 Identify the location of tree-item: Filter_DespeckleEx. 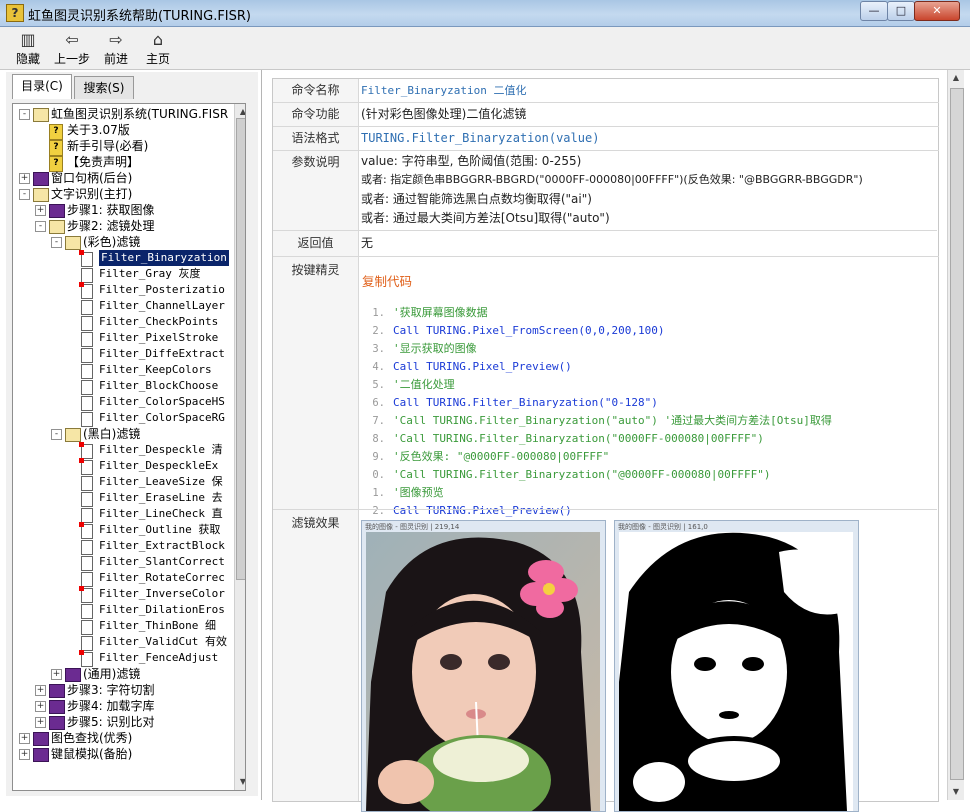
(123, 466).